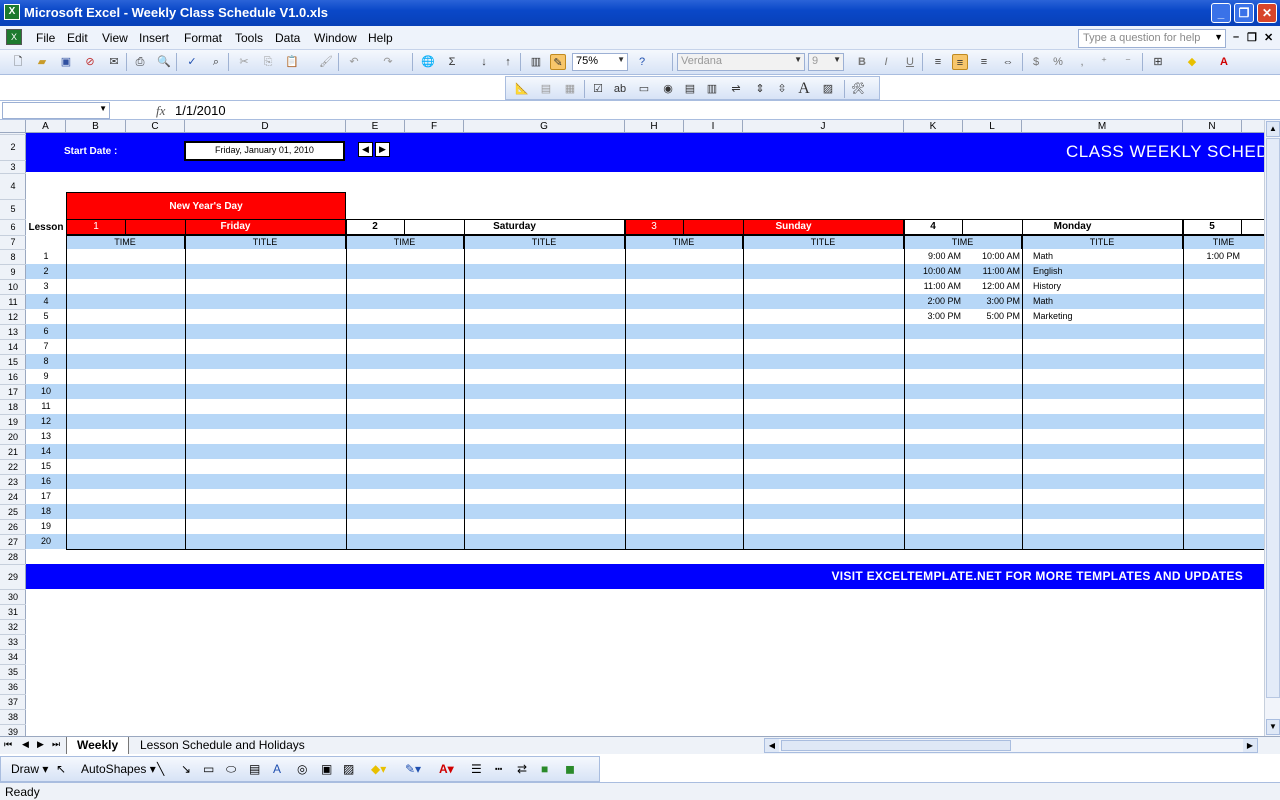 This screenshot has width=1280, height=800. Describe the element at coordinates (858, 89) in the screenshot. I see `more-controls-icon: 🛠` at that location.